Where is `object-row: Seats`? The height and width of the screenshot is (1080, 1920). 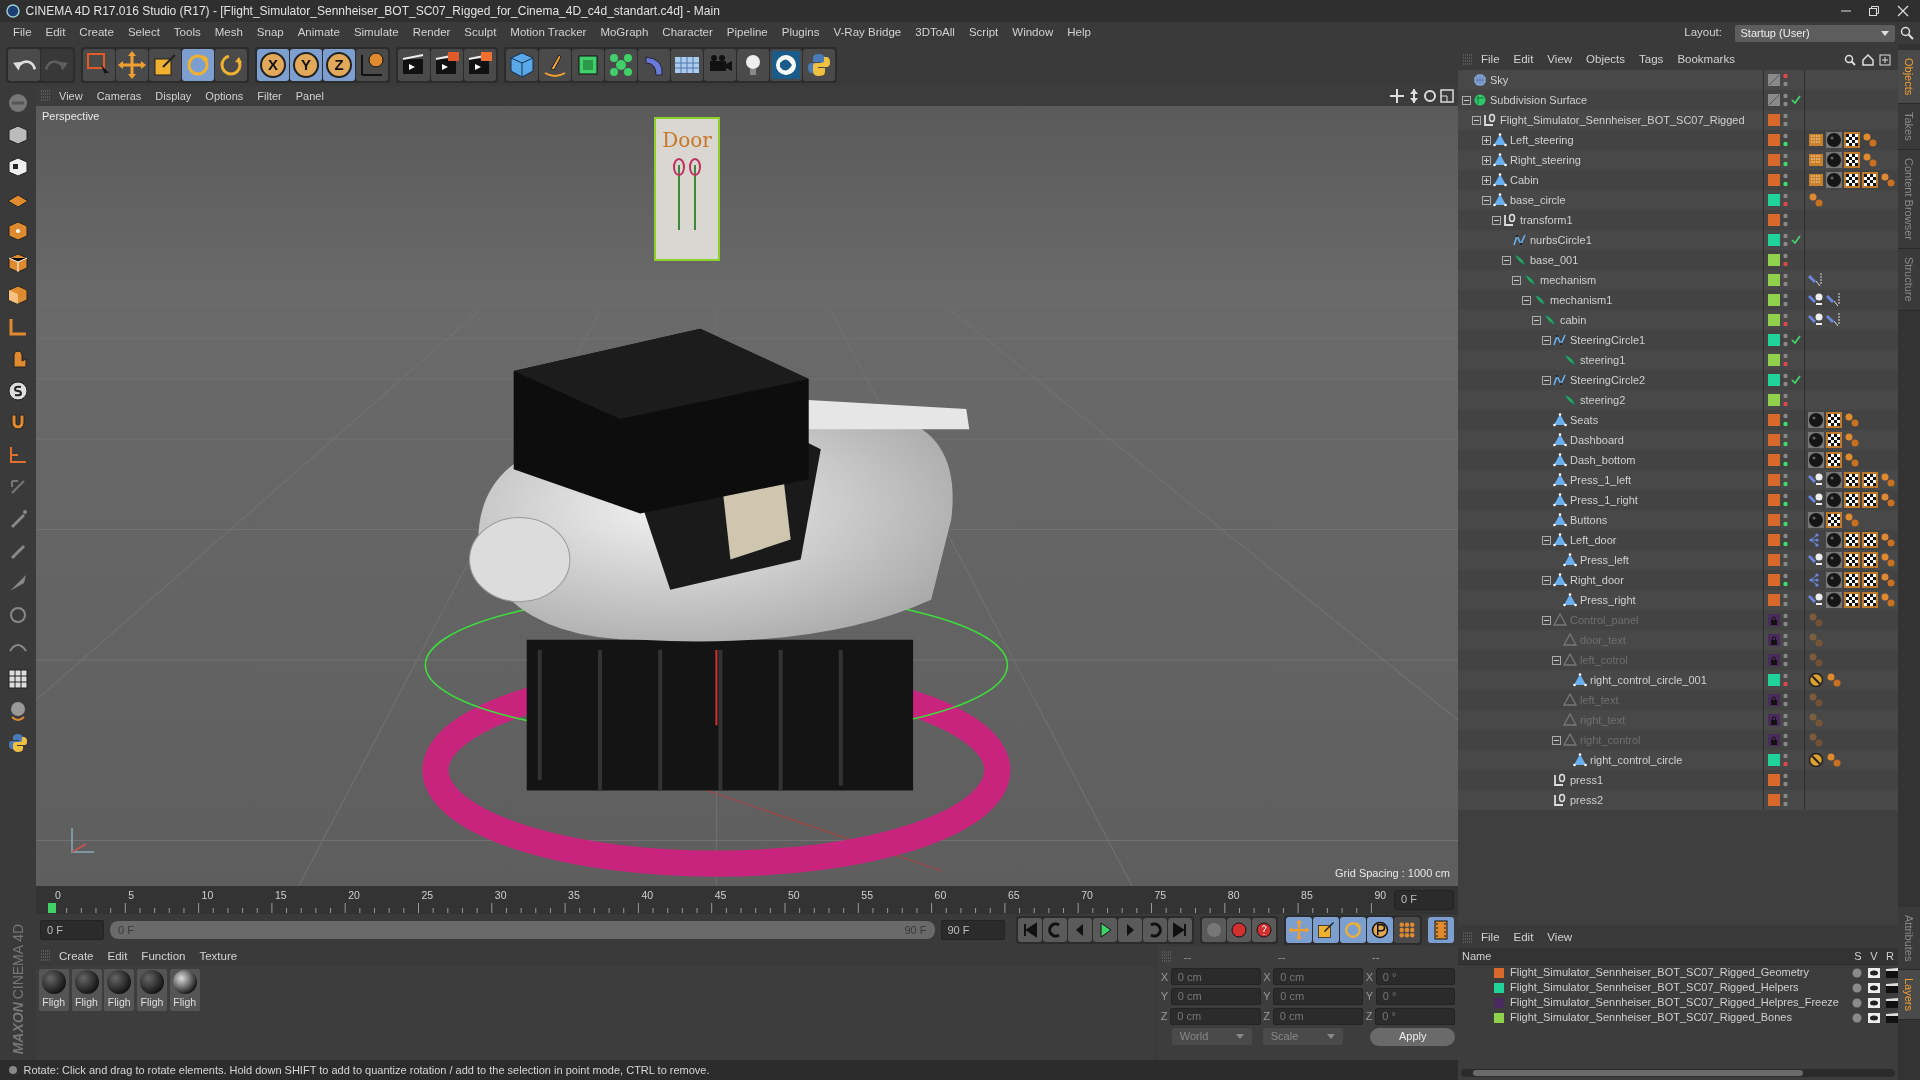
object-row: Seats is located at coordinates (1678, 420).